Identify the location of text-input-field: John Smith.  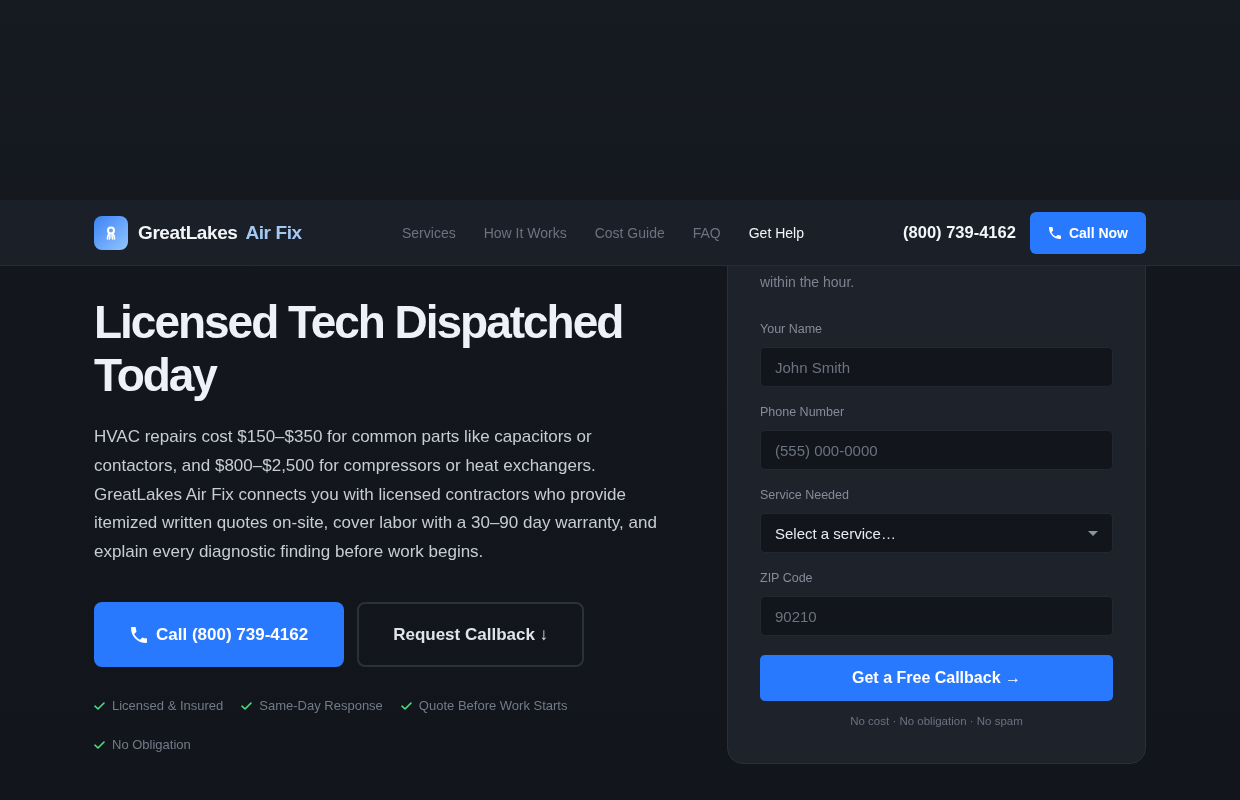
(936, 367).